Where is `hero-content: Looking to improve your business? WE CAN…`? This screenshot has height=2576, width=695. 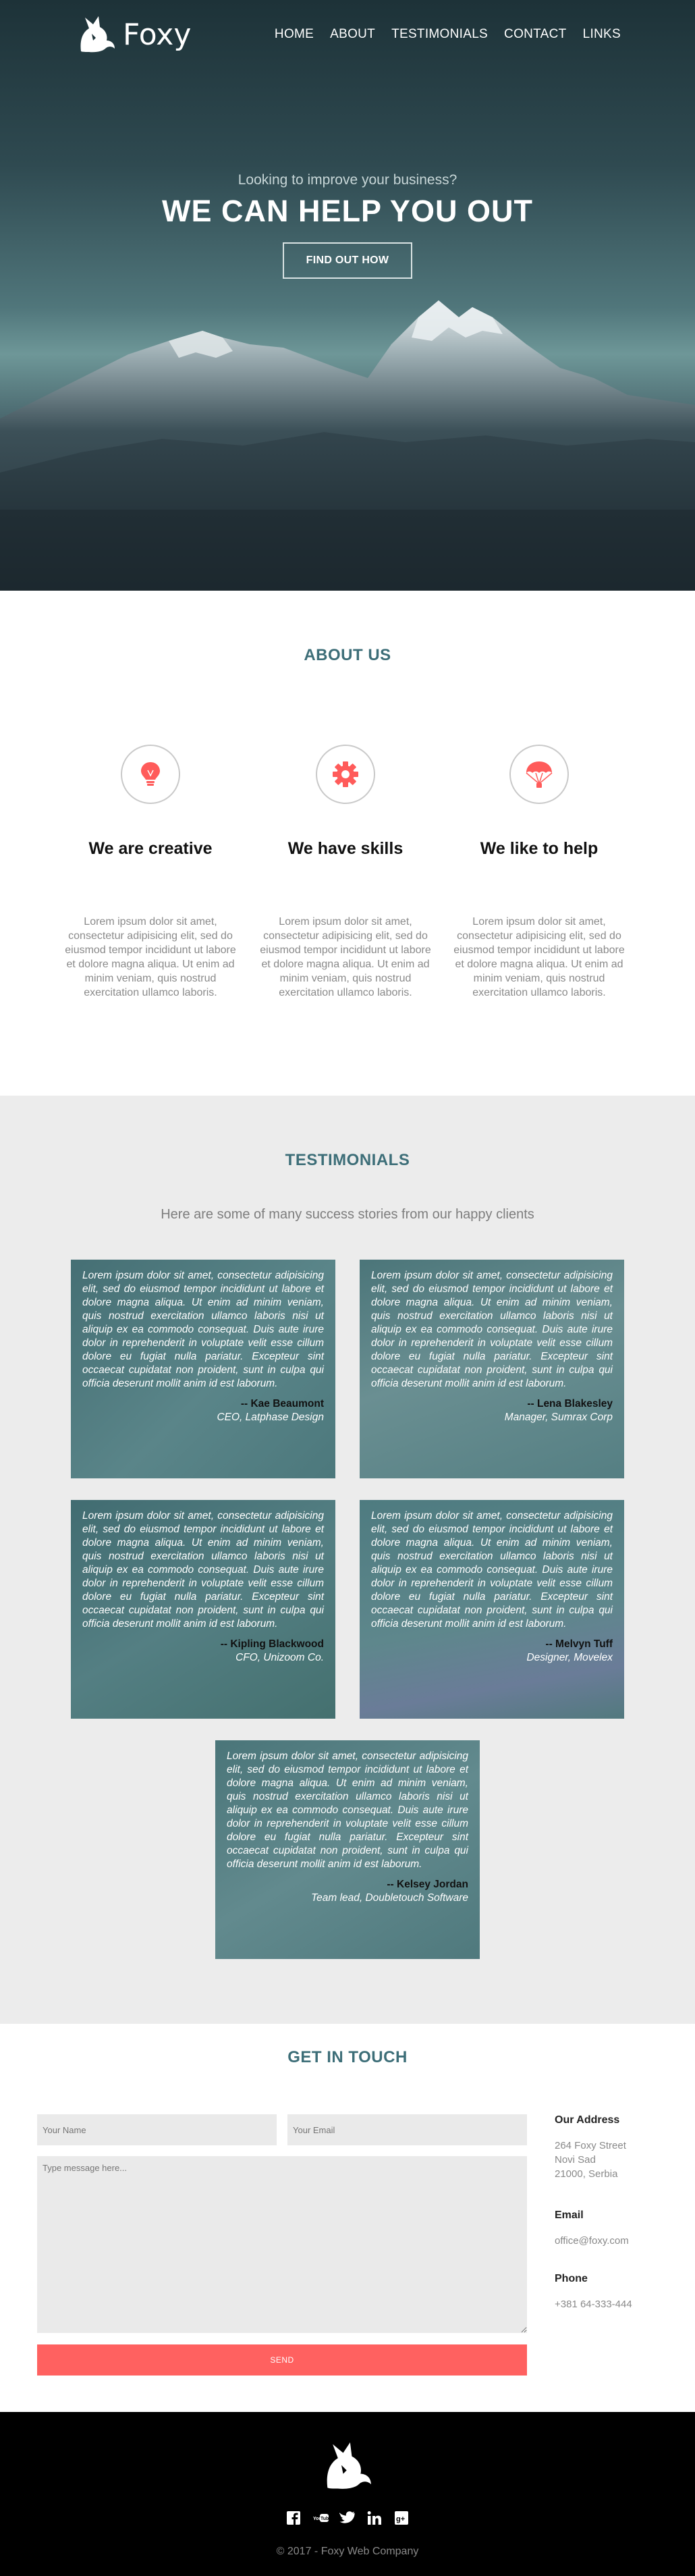 hero-content: Looking to improve your business? WE CAN… is located at coordinates (347, 226).